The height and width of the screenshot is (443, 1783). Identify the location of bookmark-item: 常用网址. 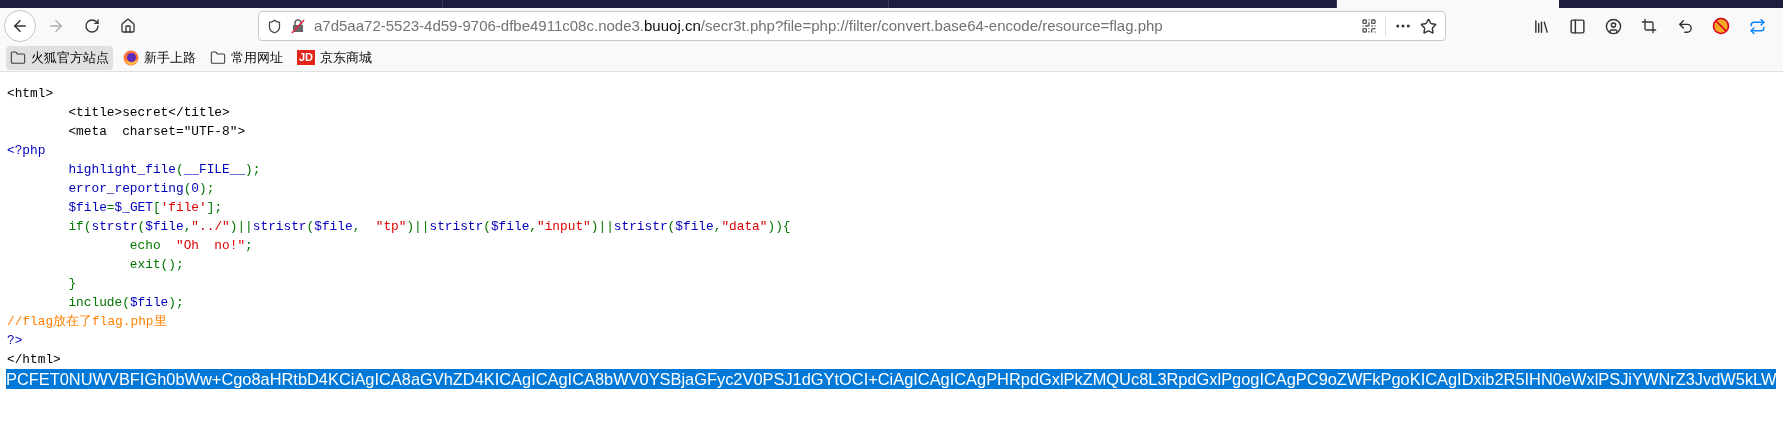
(246, 57).